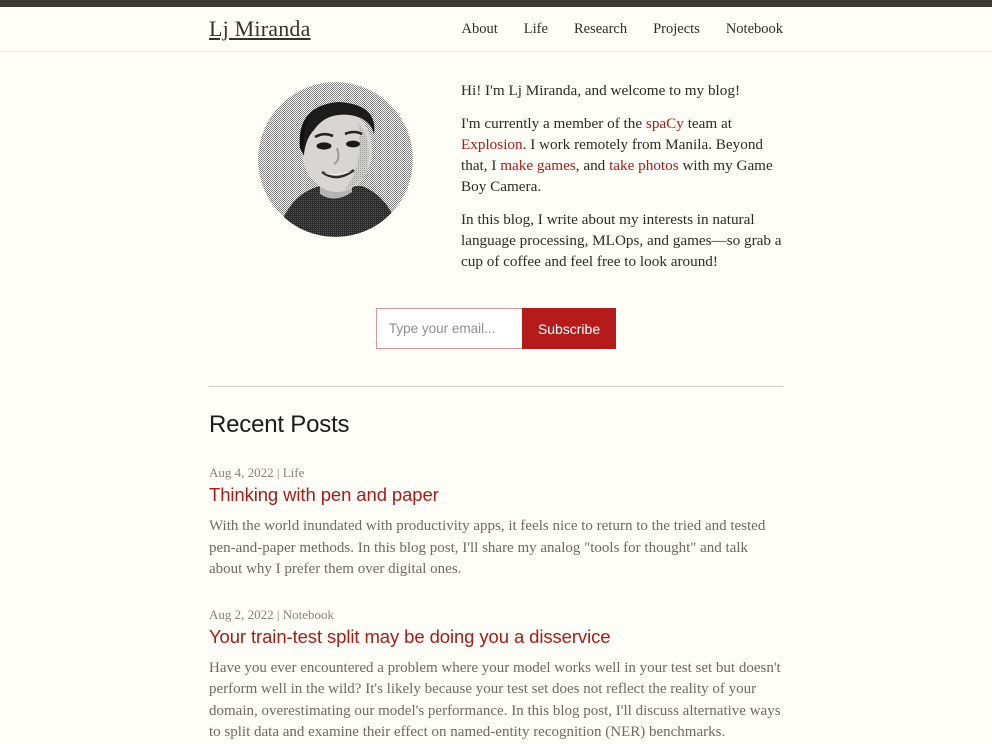  I want to click on email-input, so click(448, 328).